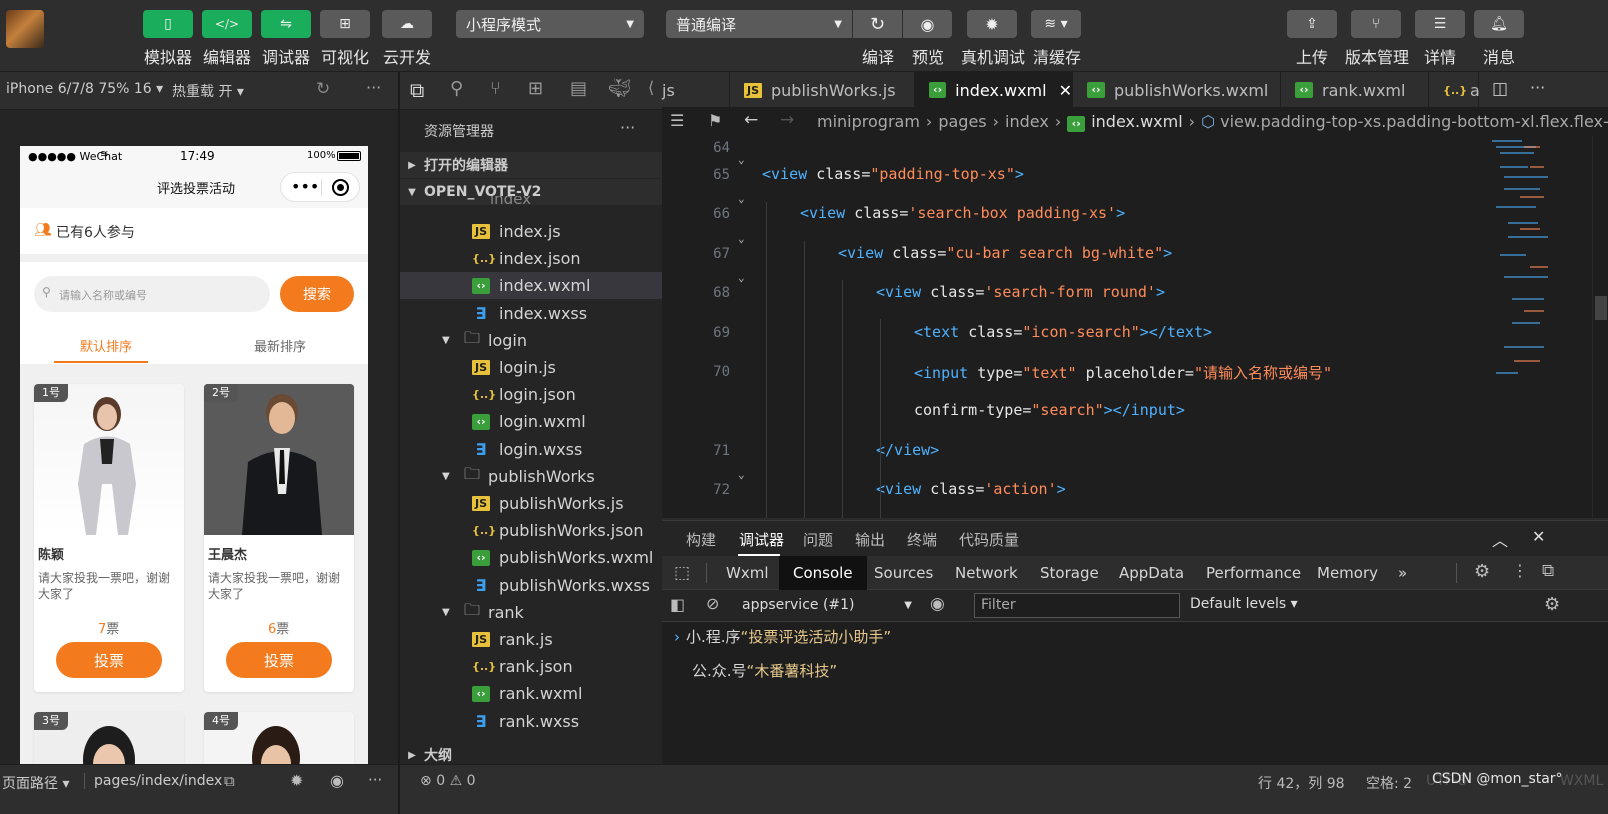  Describe the element at coordinates (531, 340) in the screenshot. I see `folder-item: ▼ 🗀︎ login` at that location.